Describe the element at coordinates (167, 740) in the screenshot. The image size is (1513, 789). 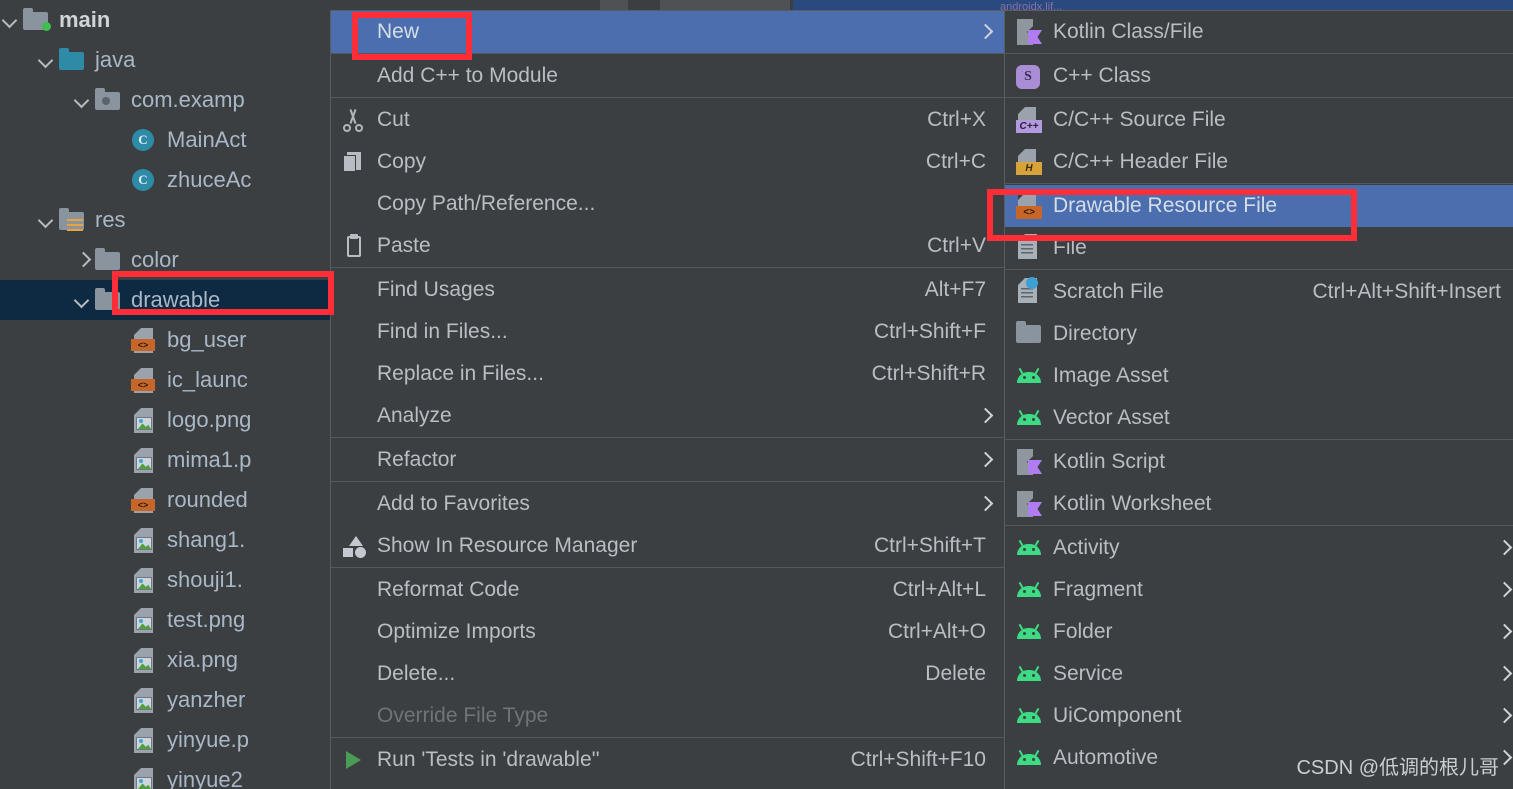
I see `tree-row: yinyue.p` at that location.